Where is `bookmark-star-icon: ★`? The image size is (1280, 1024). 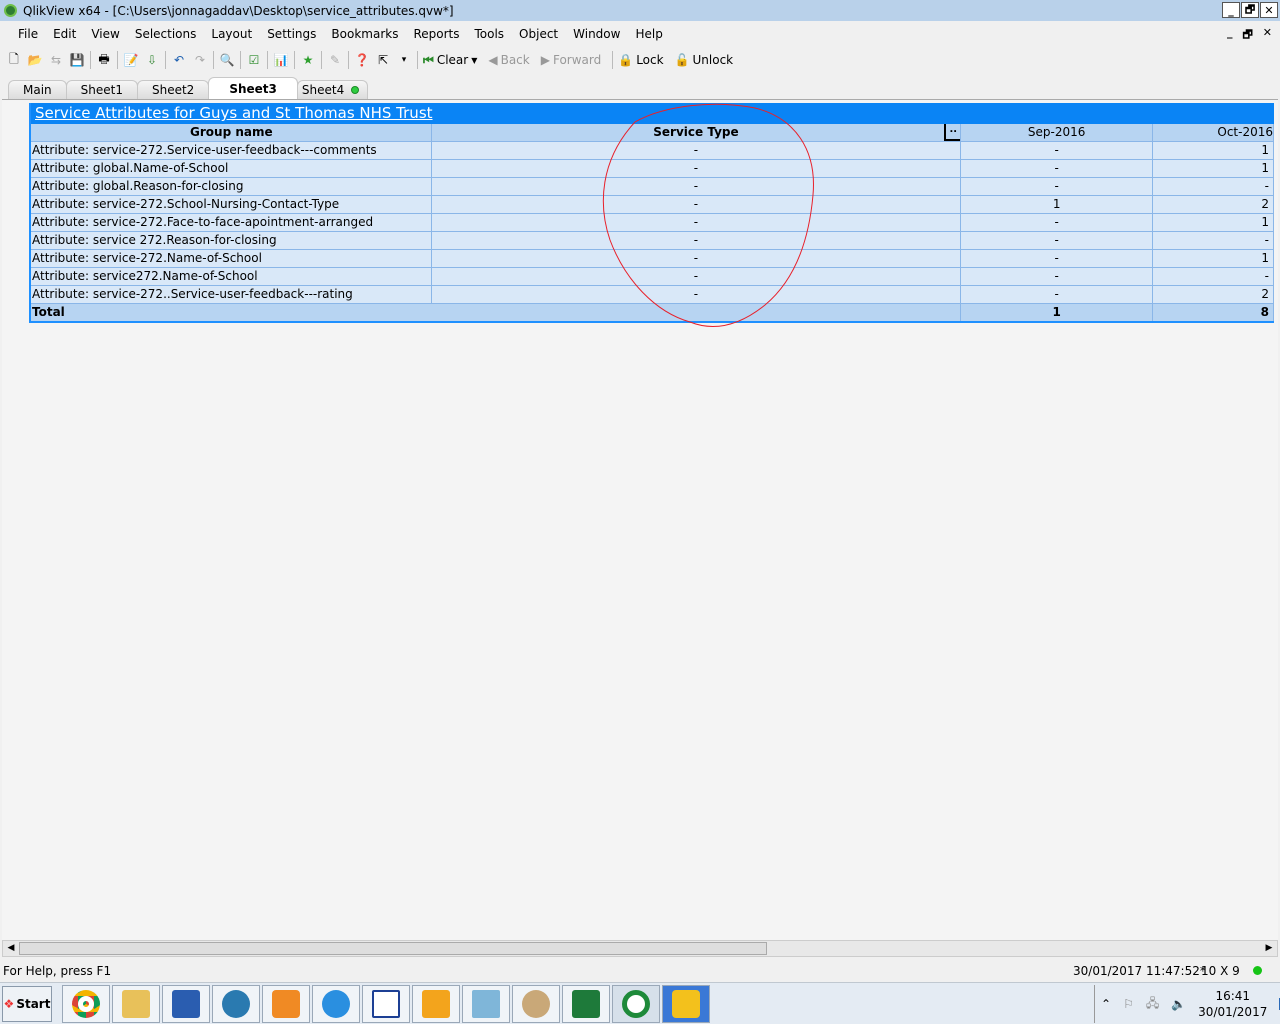
bookmark-star-icon: ★ is located at coordinates (308, 60).